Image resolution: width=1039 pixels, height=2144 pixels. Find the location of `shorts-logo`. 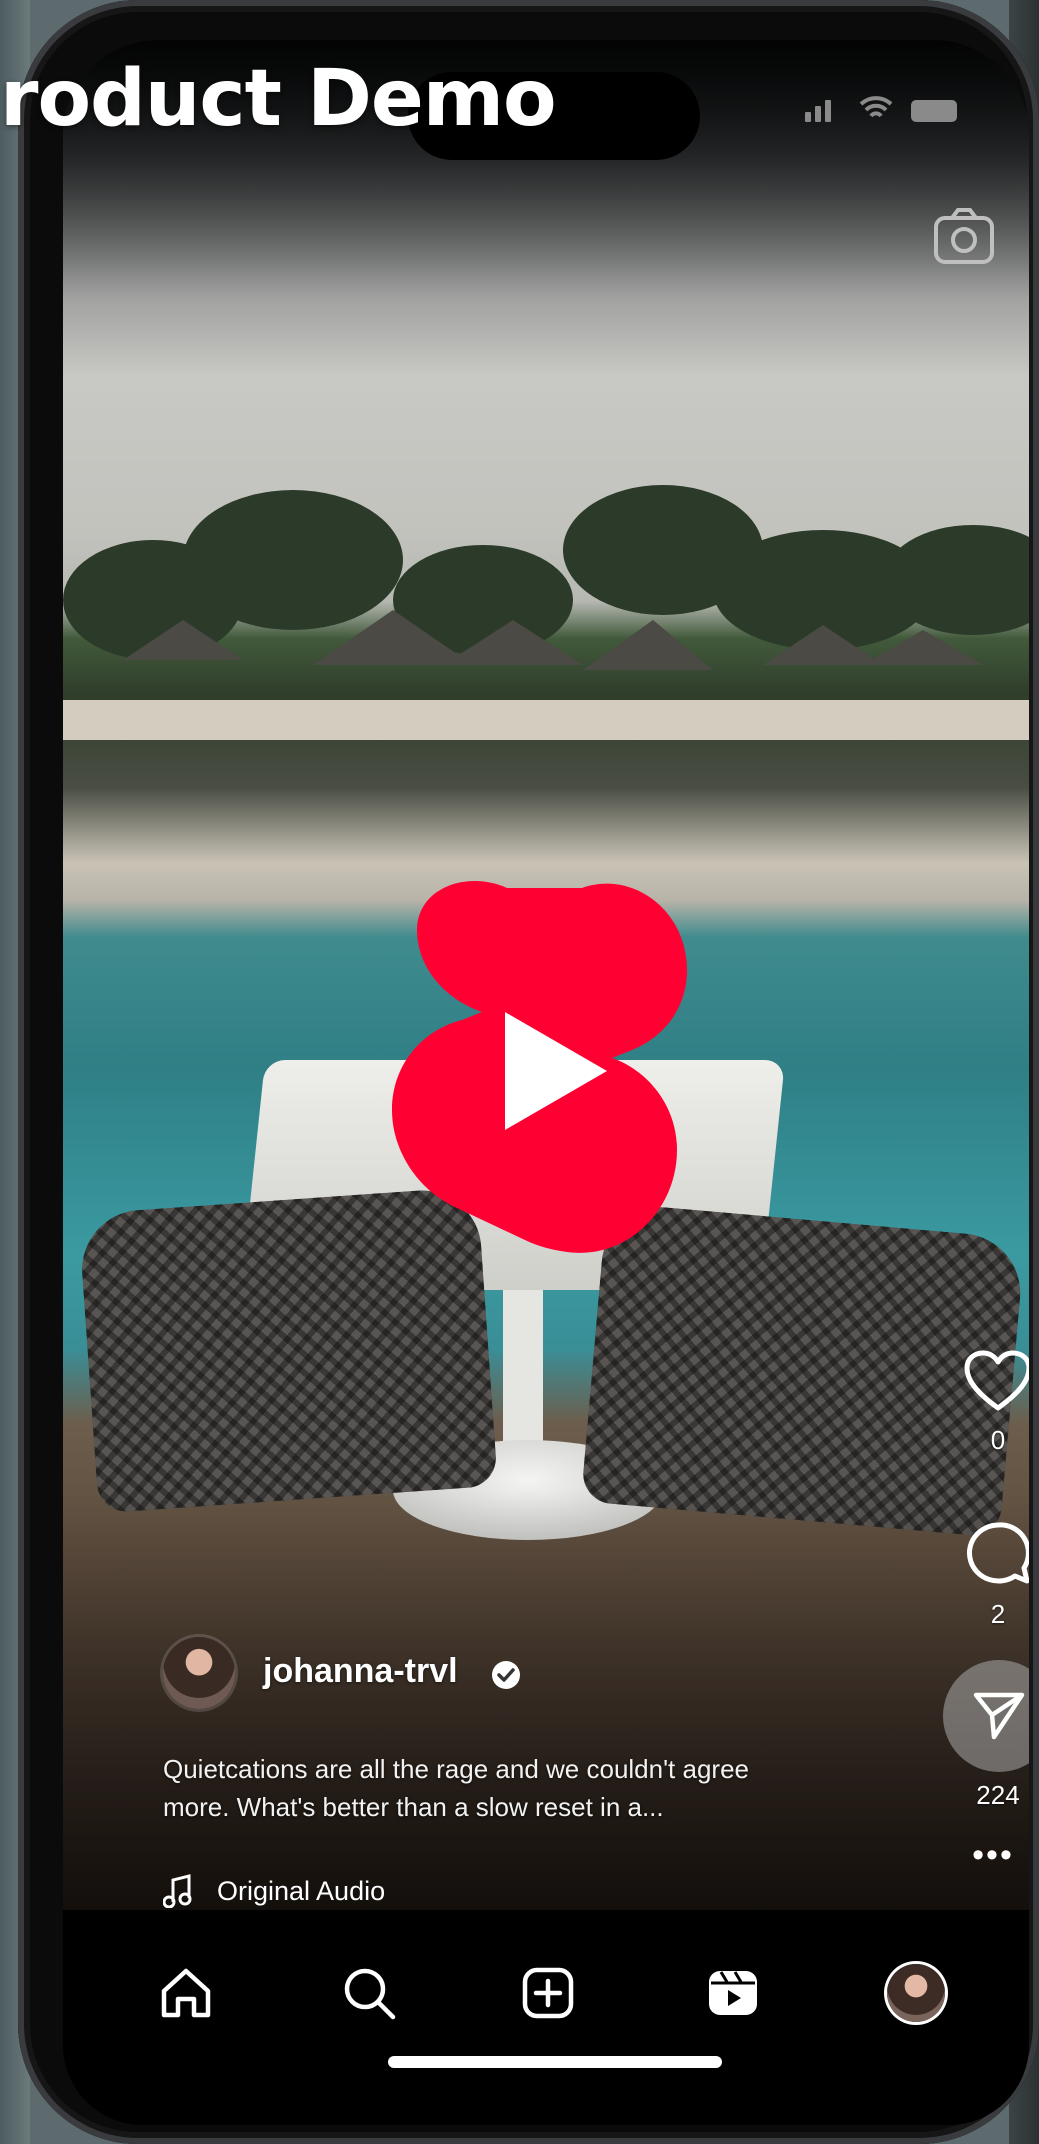

shorts-logo is located at coordinates (539, 1067).